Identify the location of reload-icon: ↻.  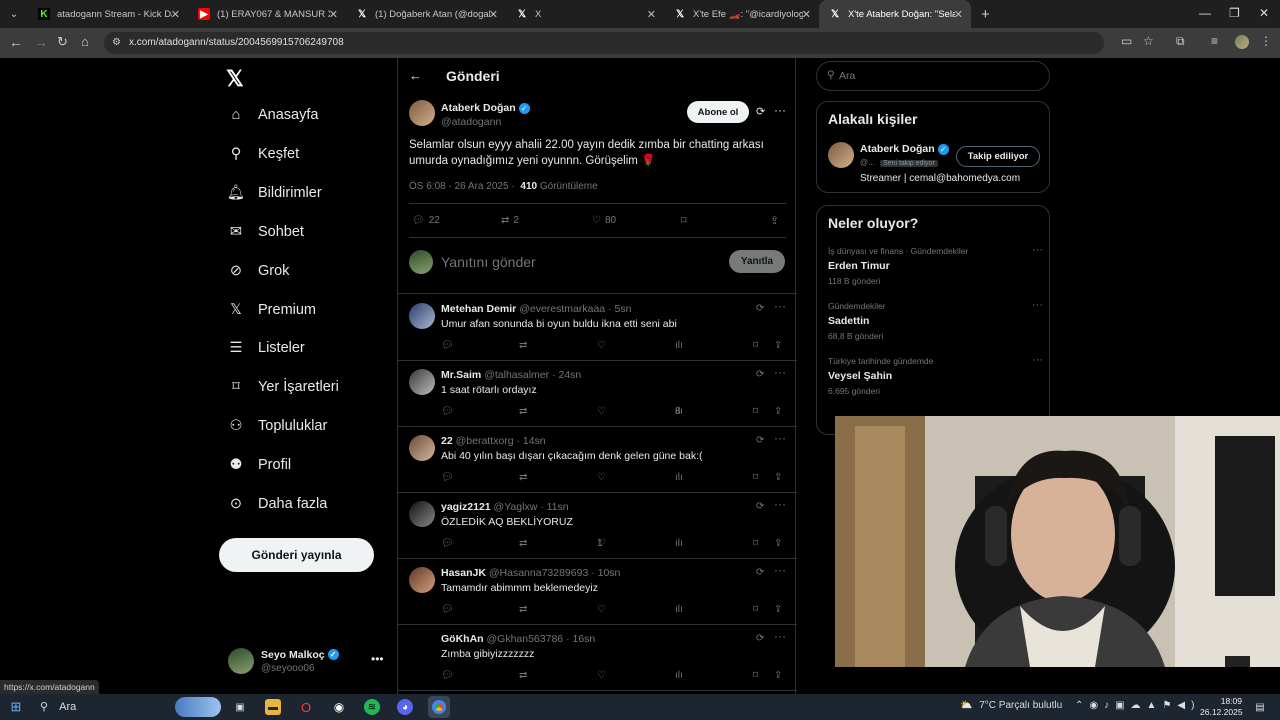
(62, 42).